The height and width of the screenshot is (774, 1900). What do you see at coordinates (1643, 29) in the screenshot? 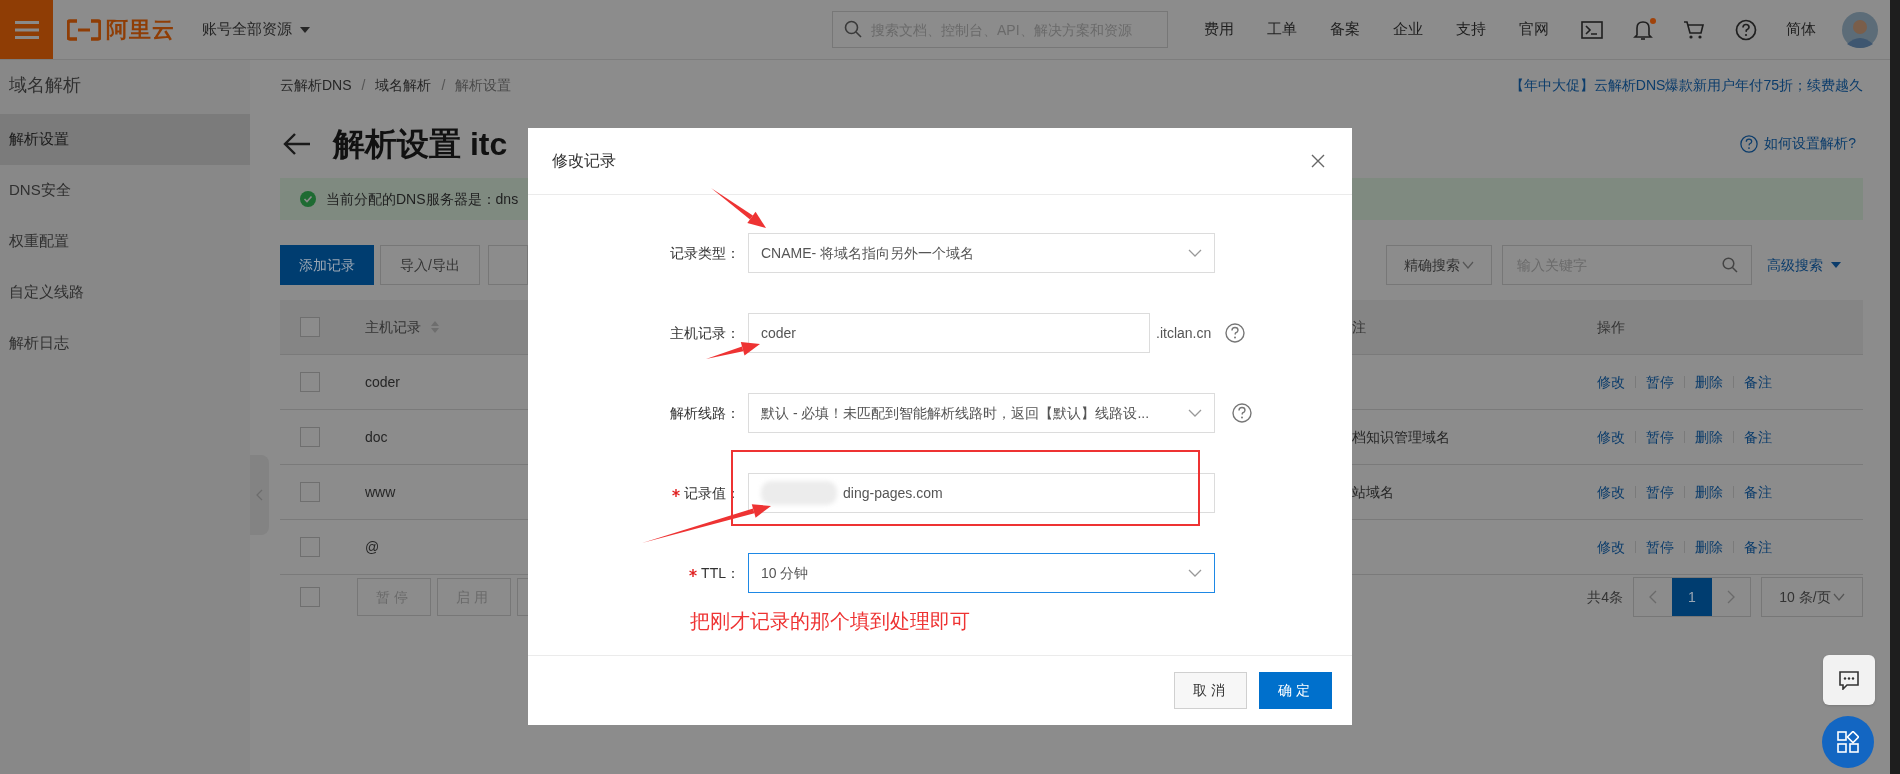
I see `bell-icon` at bounding box center [1643, 29].